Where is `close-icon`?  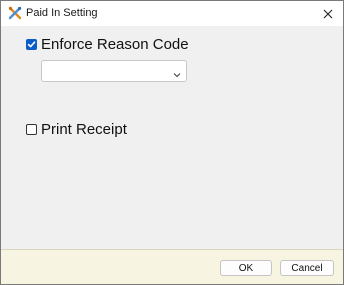 close-icon is located at coordinates (328, 13).